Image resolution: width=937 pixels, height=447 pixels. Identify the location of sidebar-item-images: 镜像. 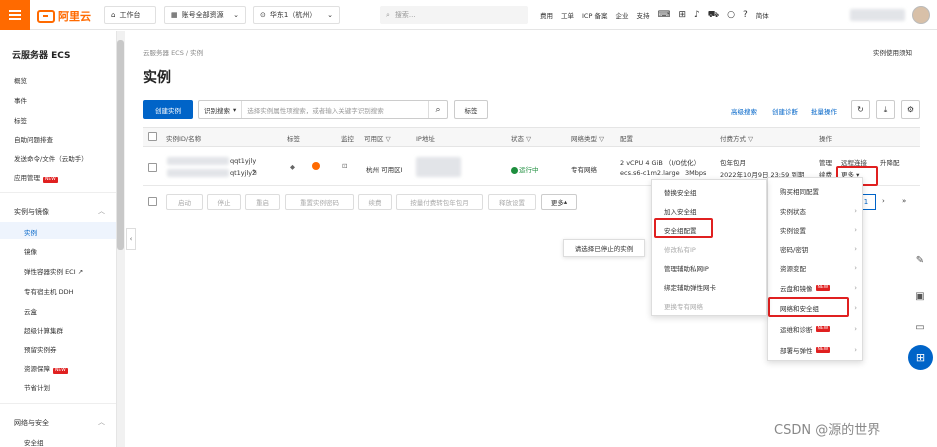
(30, 251).